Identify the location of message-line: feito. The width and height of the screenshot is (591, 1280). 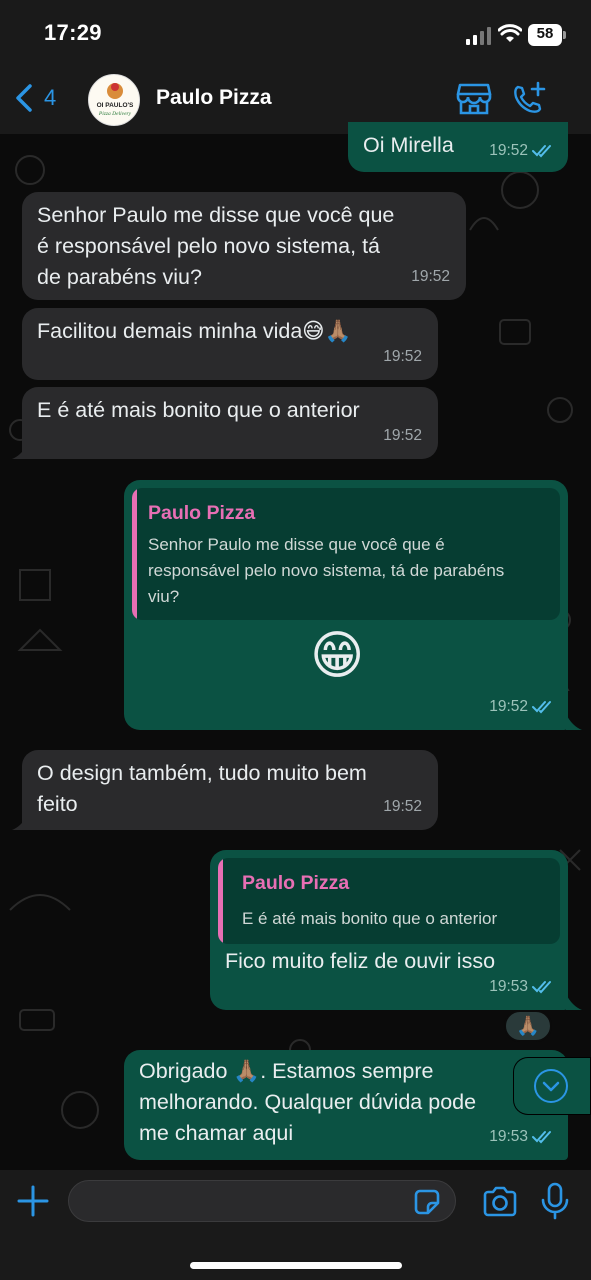
(57, 804).